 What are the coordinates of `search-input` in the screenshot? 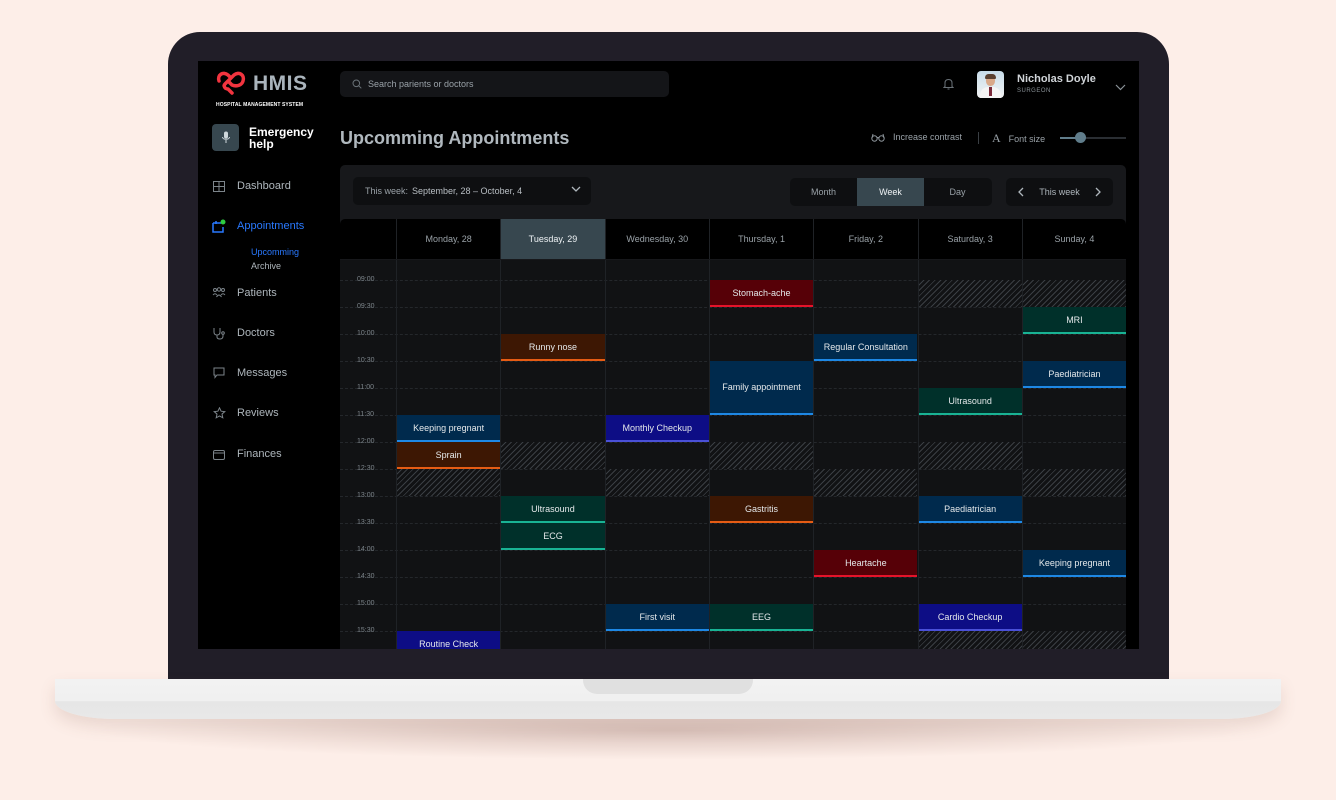 It's located at (508, 84).